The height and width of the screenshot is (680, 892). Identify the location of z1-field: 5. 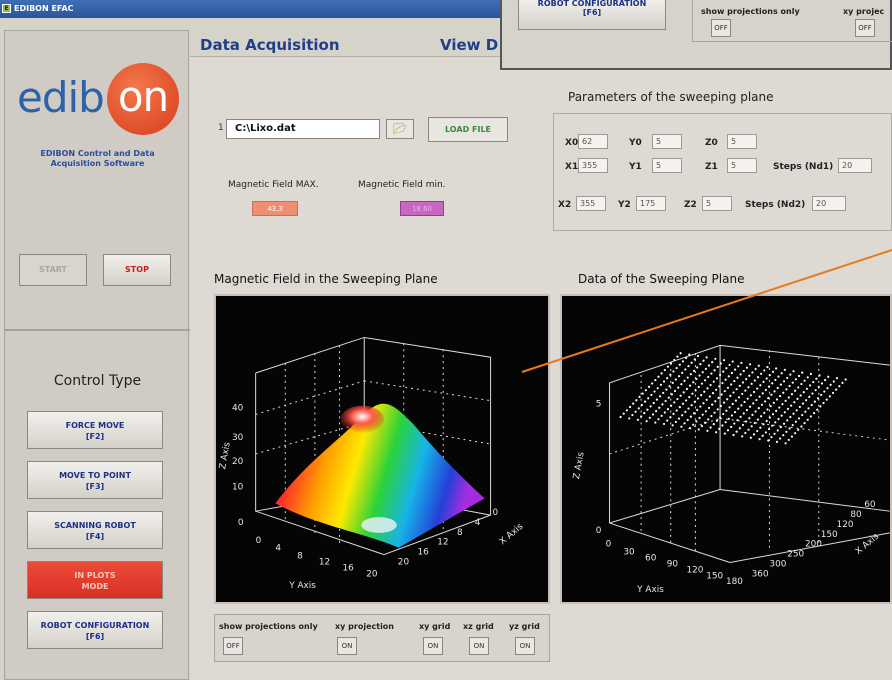
(742, 165).